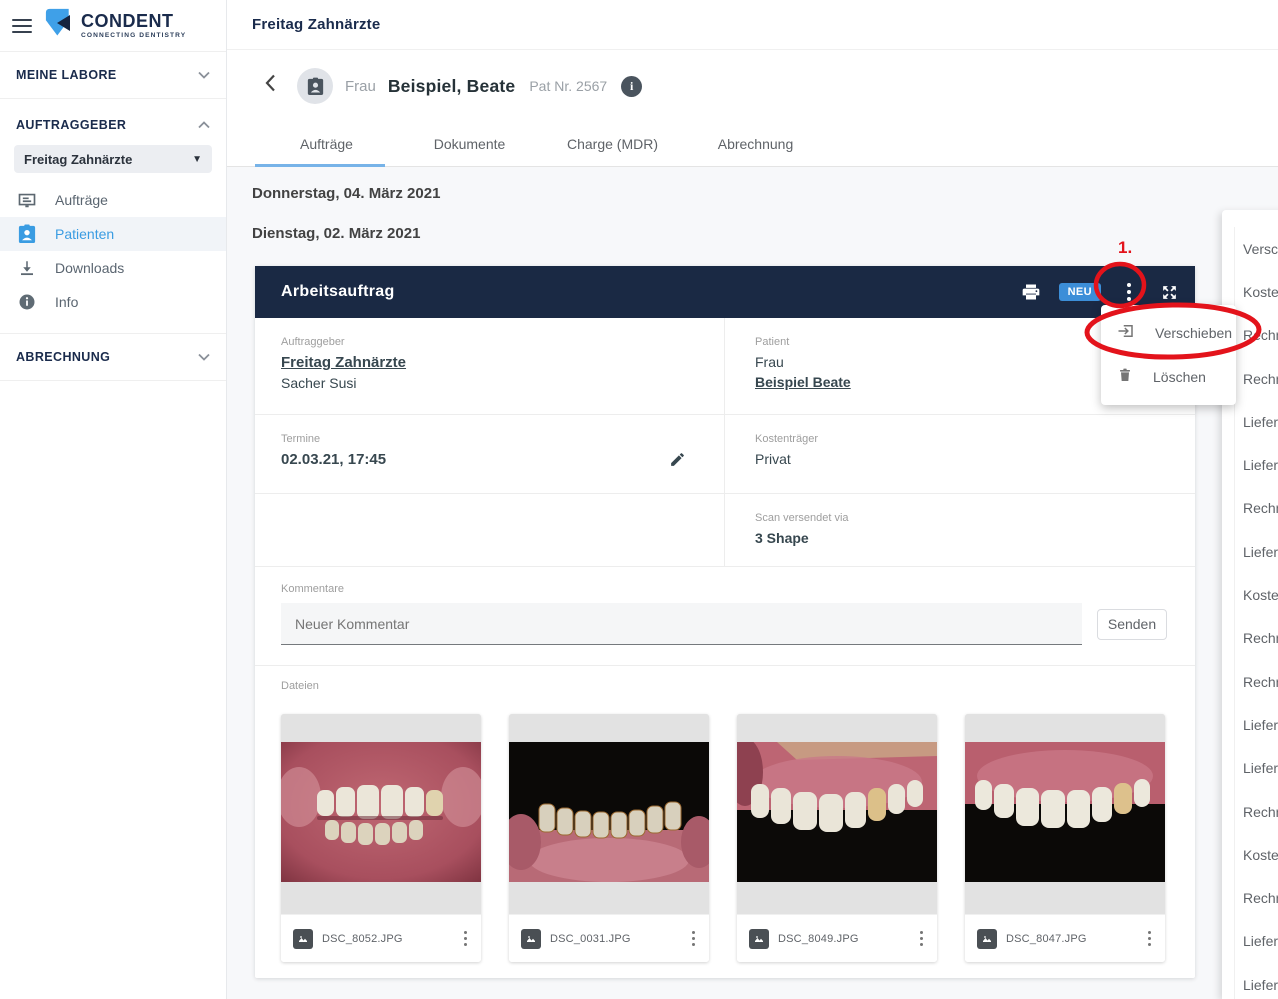 This screenshot has width=1278, height=999. Describe the element at coordinates (1031, 292) in the screenshot. I see `printer-icon` at that location.